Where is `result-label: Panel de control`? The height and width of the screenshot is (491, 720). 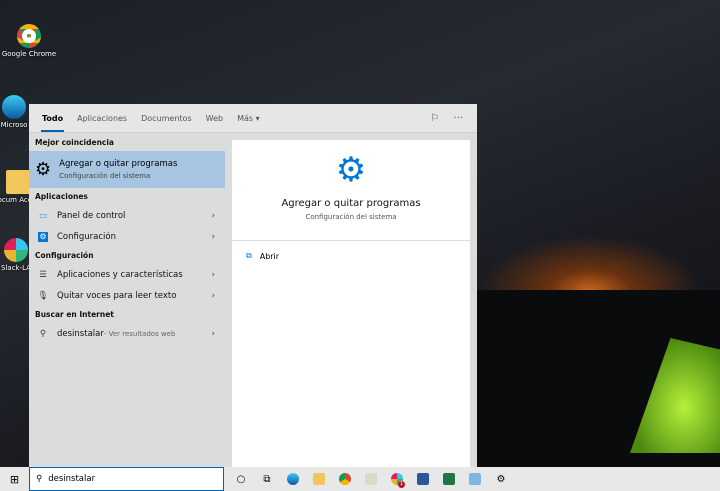 result-label: Panel de control is located at coordinates (91, 215).